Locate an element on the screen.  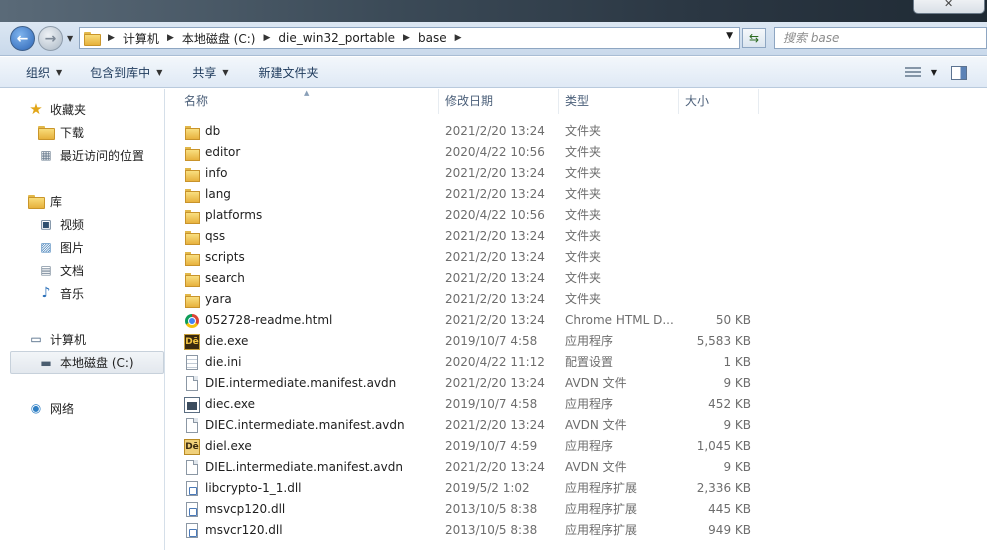
file-name: die.ini is located at coordinates (223, 362).